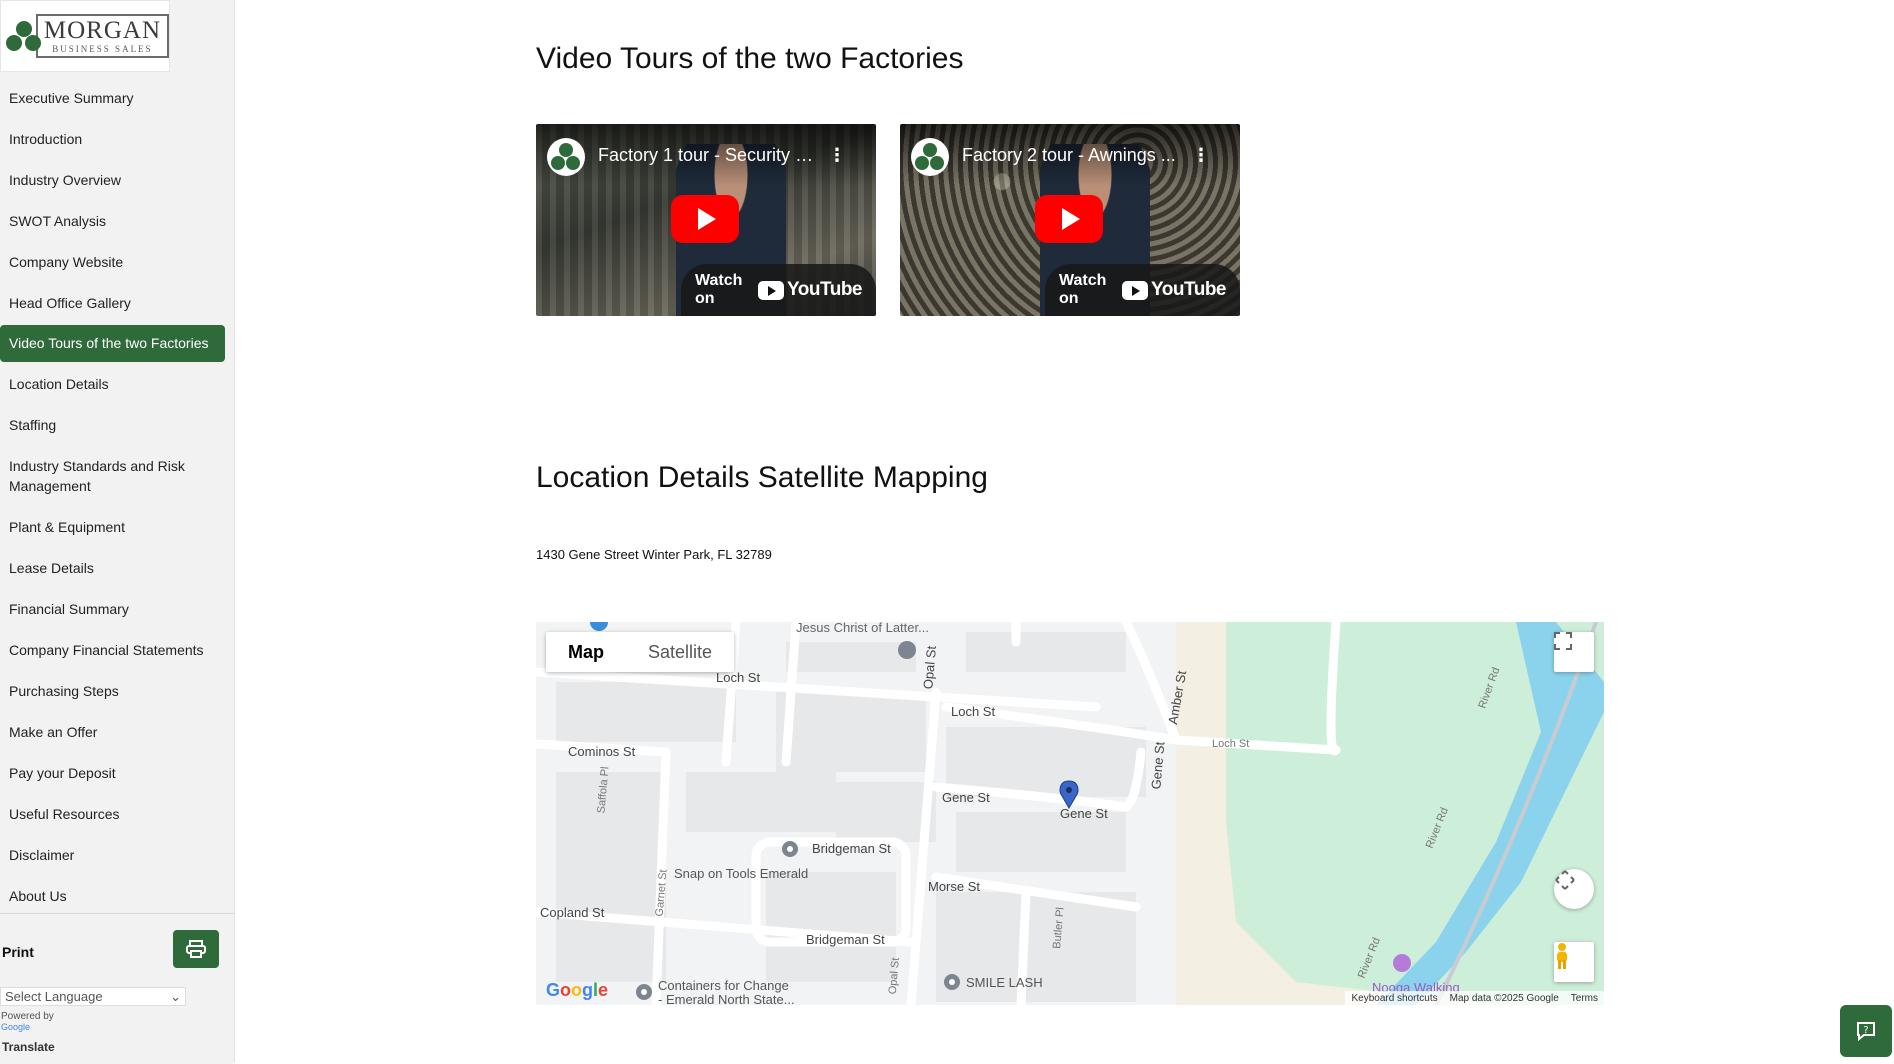 This screenshot has width=1894, height=1064. Describe the element at coordinates (113, 568) in the screenshot. I see `sidebar-item-lease-details: Lease Details` at that location.